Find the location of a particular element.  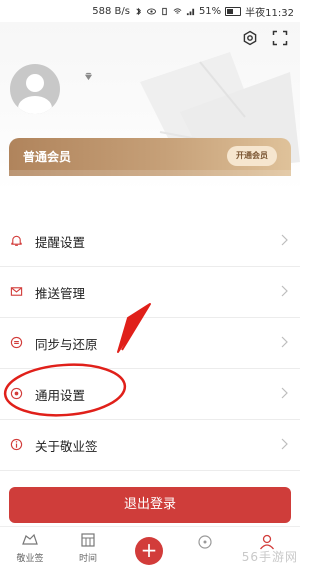

menu-item-sync-restore: 同步与还原 is located at coordinates (150, 343).